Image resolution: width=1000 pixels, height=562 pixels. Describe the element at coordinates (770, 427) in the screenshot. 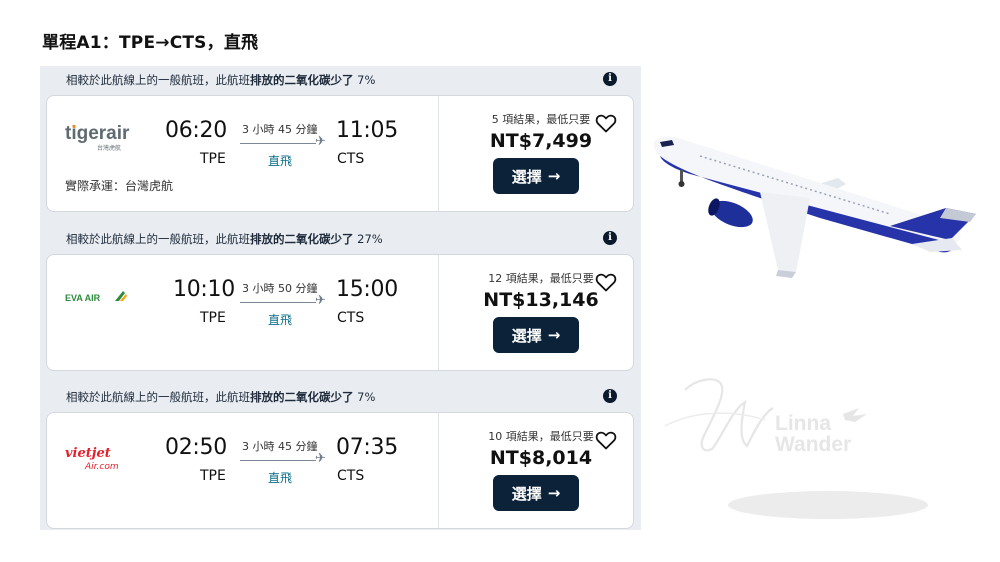

I see `watermark-logo: Linna Wander` at that location.